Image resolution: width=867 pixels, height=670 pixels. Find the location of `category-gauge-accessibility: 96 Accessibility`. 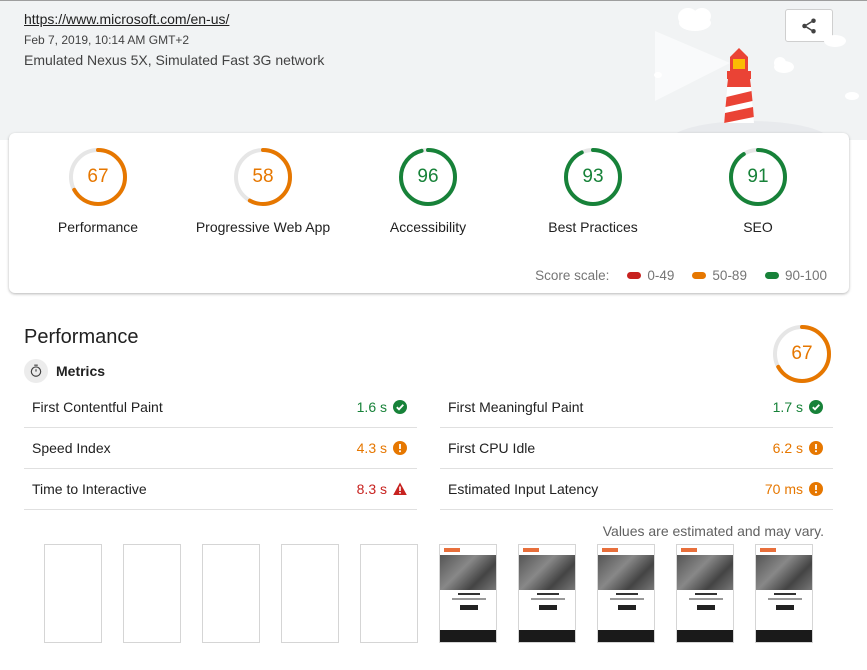

category-gauge-accessibility: 96 Accessibility is located at coordinates (428, 191).